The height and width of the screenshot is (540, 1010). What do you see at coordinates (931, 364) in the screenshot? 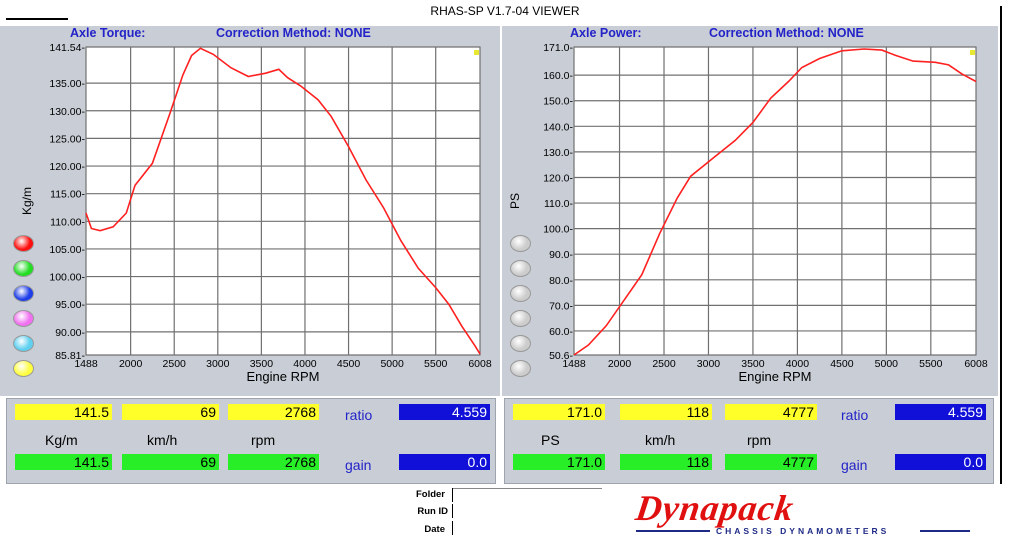
I see `power-x-tick-label: 5500` at bounding box center [931, 364].